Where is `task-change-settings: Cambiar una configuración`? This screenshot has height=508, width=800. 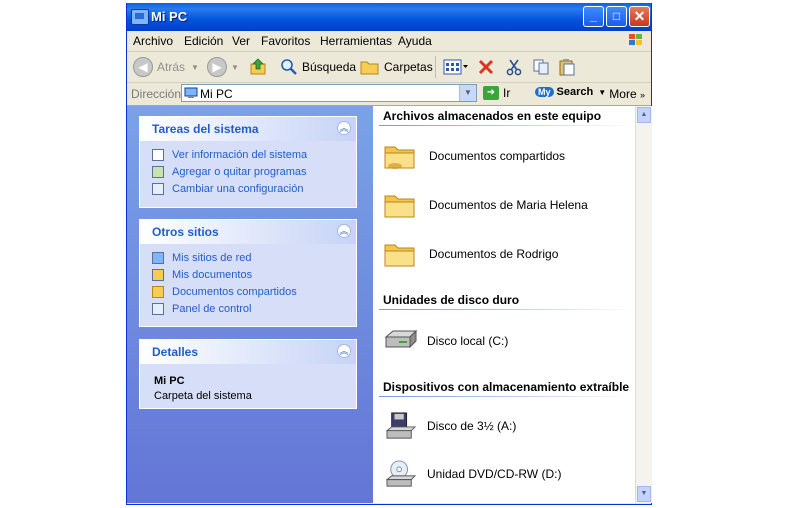 task-change-settings: Cambiar una configuración is located at coordinates (227, 189).